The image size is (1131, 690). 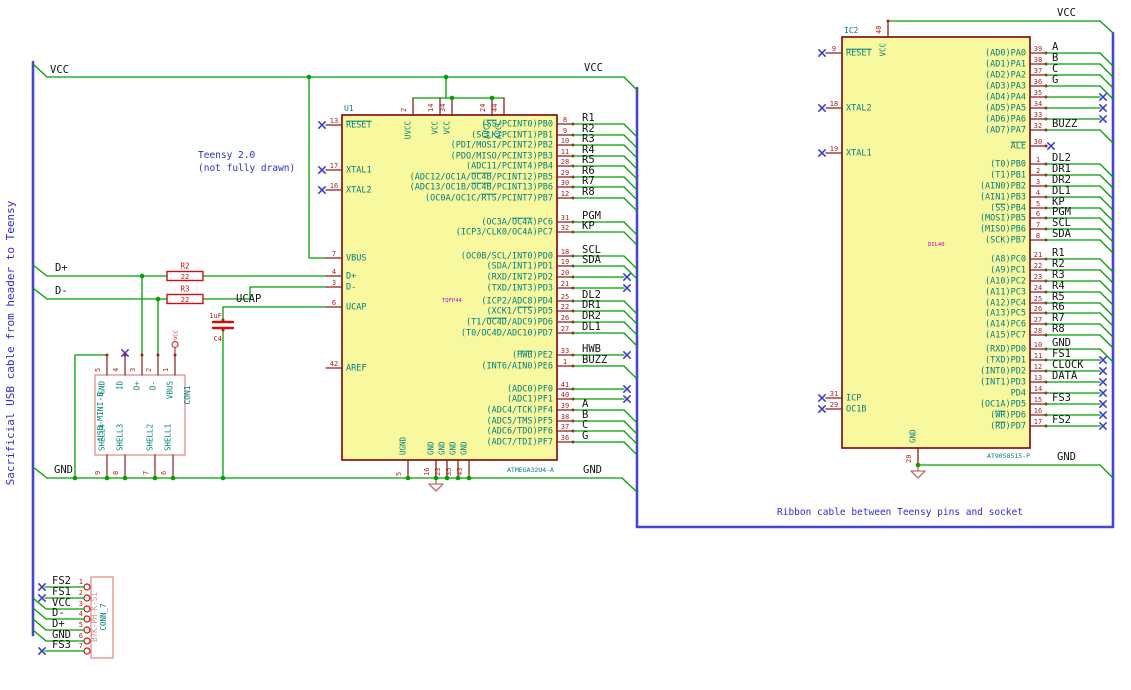 What do you see at coordinates (565, 173) in the screenshot?
I see `pin-number: 29` at bounding box center [565, 173].